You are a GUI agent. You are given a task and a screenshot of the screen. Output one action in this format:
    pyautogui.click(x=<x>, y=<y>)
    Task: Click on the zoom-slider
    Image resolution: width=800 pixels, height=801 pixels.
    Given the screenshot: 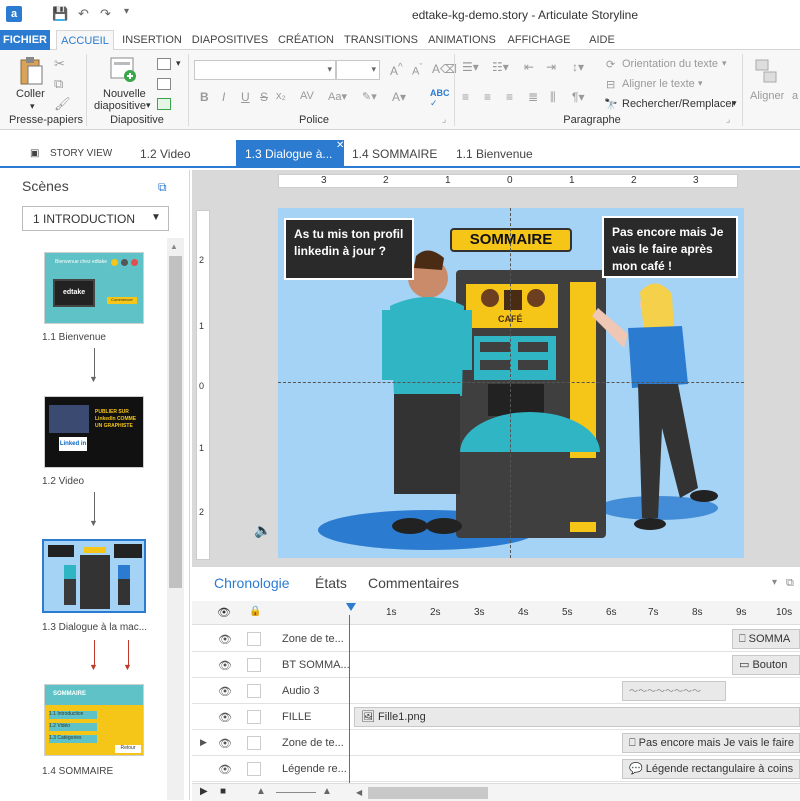 What is the action you would take?
    pyautogui.click(x=296, y=792)
    